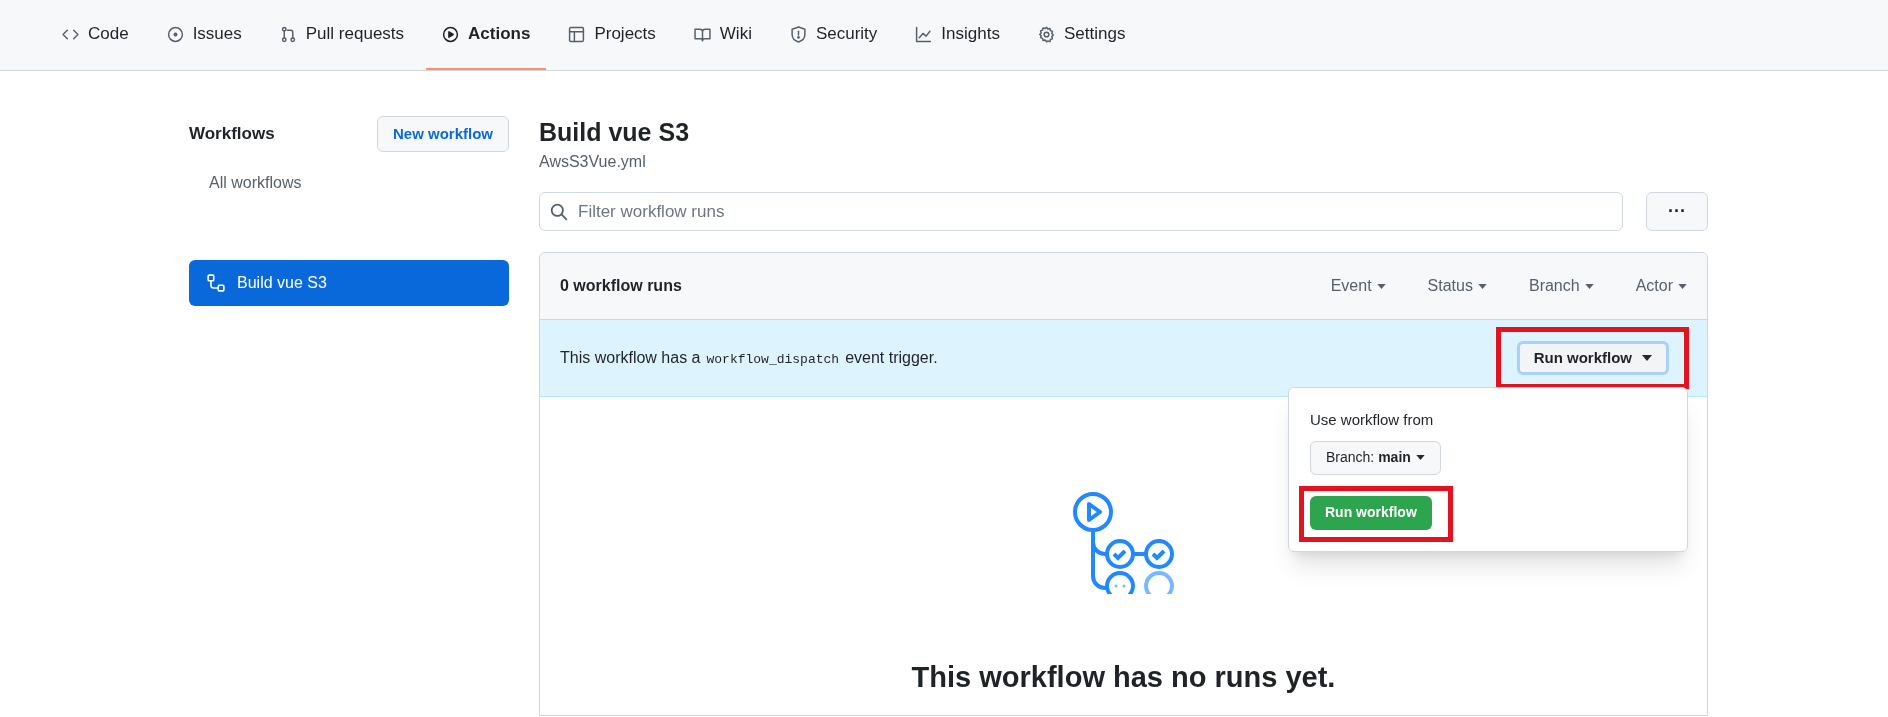 The width and height of the screenshot is (1888, 717). Describe the element at coordinates (1372, 420) in the screenshot. I see `popover-label: Use workflow from` at that location.